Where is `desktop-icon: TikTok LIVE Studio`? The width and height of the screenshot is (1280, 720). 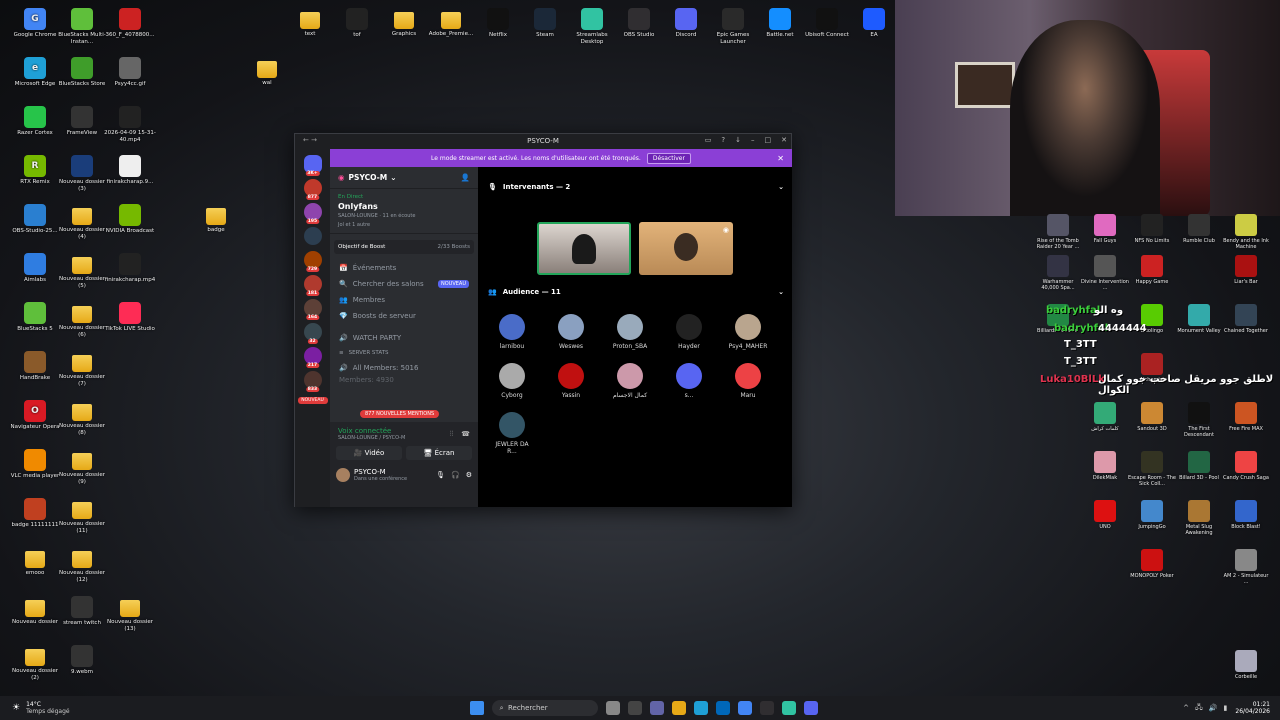
desktop-icon: TikTok LIVE Studio is located at coordinates (130, 317).